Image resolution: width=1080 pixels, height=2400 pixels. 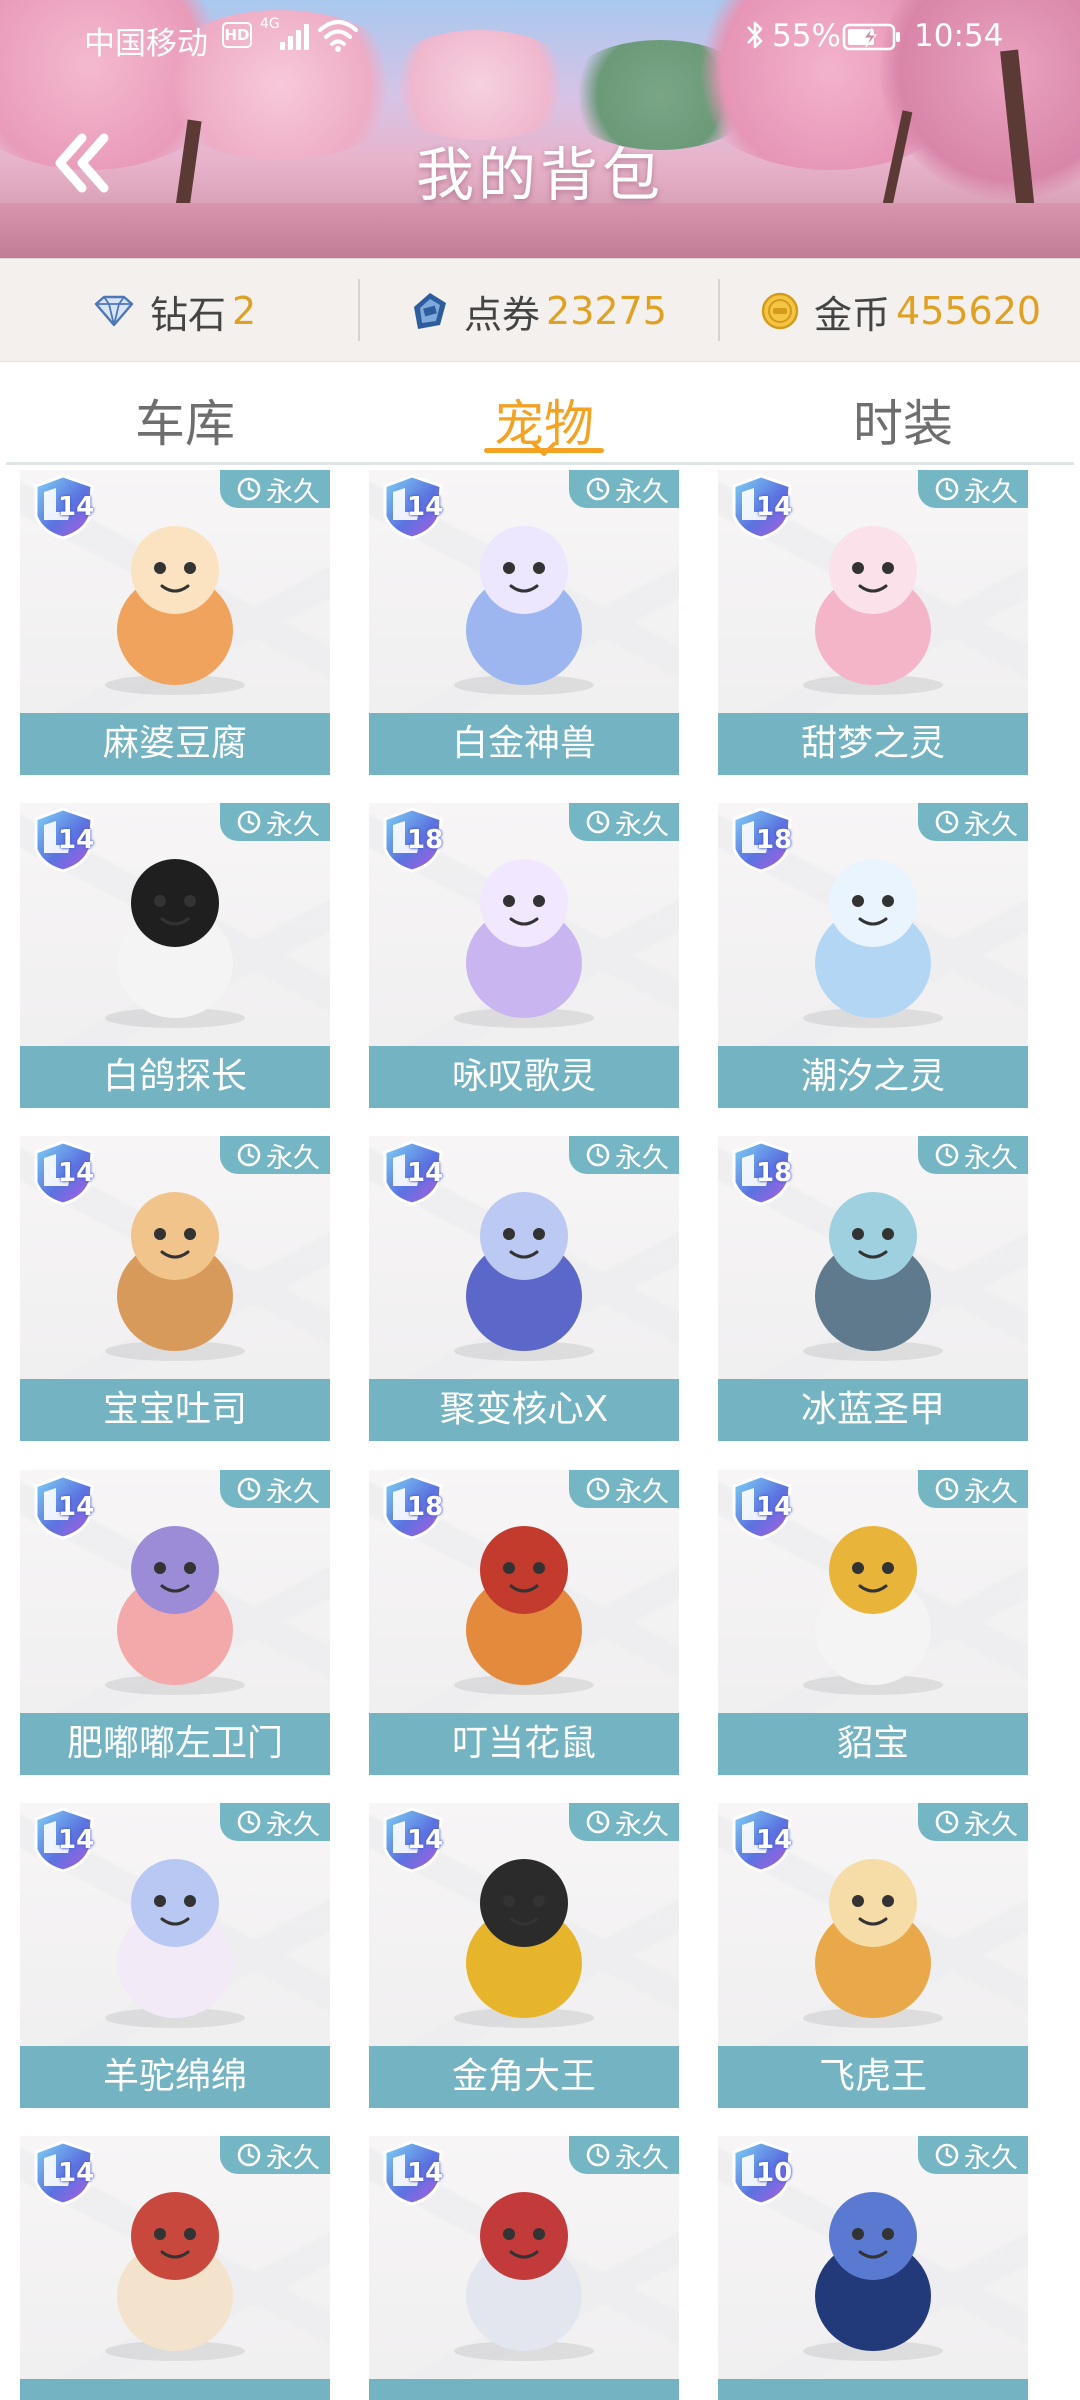 I want to click on diamond-icon, so click(x=114, y=311).